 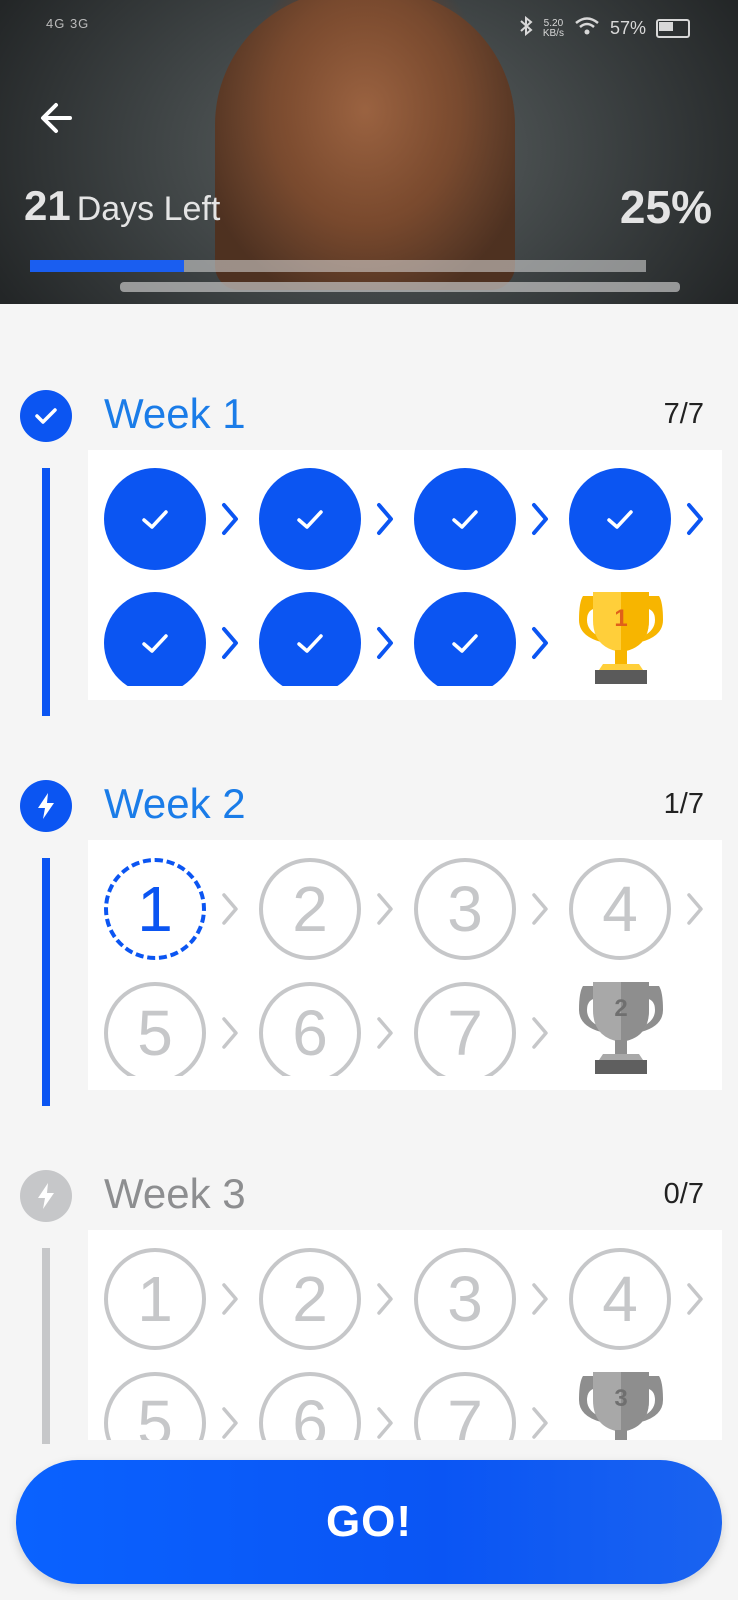 What do you see at coordinates (621, 638) in the screenshot?
I see `trophy-icon: 1` at bounding box center [621, 638].